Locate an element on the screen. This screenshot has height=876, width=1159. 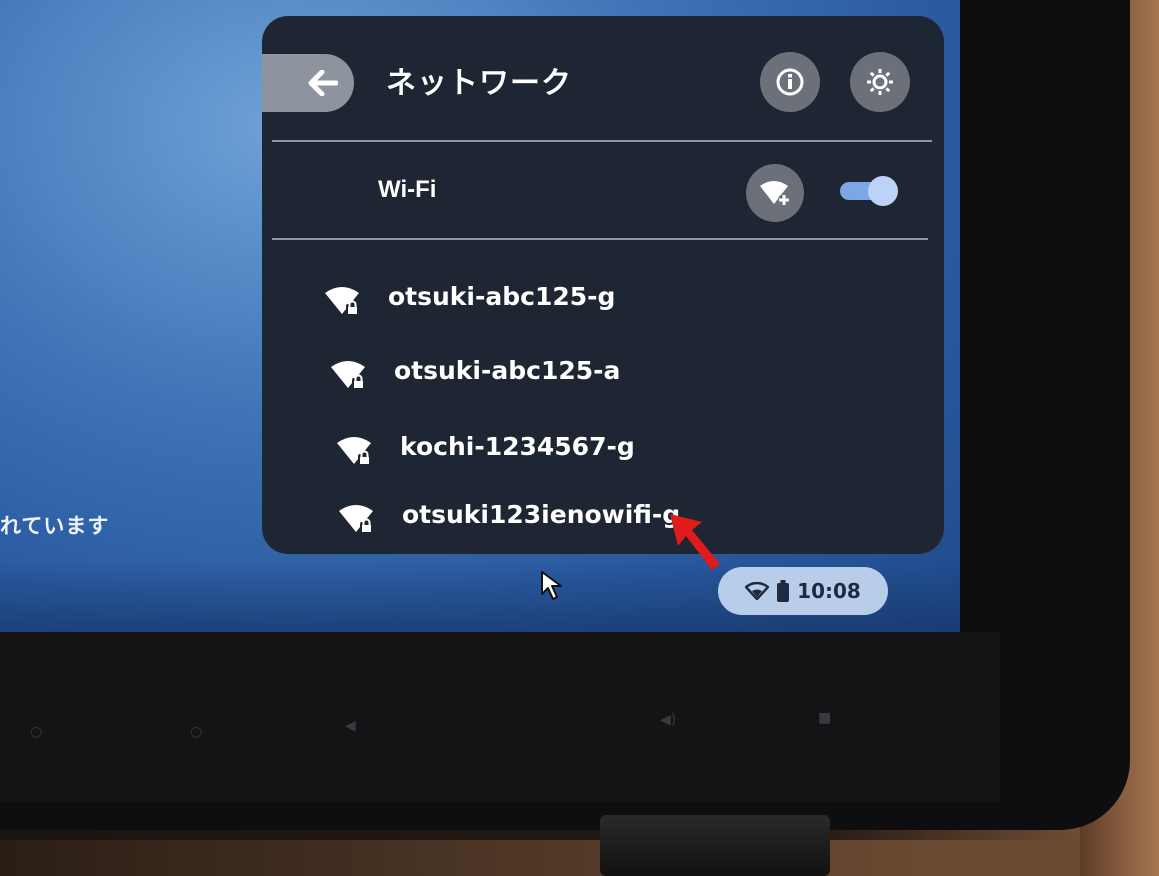
network-item: otsuki-abc125-g is located at coordinates (474, 301).